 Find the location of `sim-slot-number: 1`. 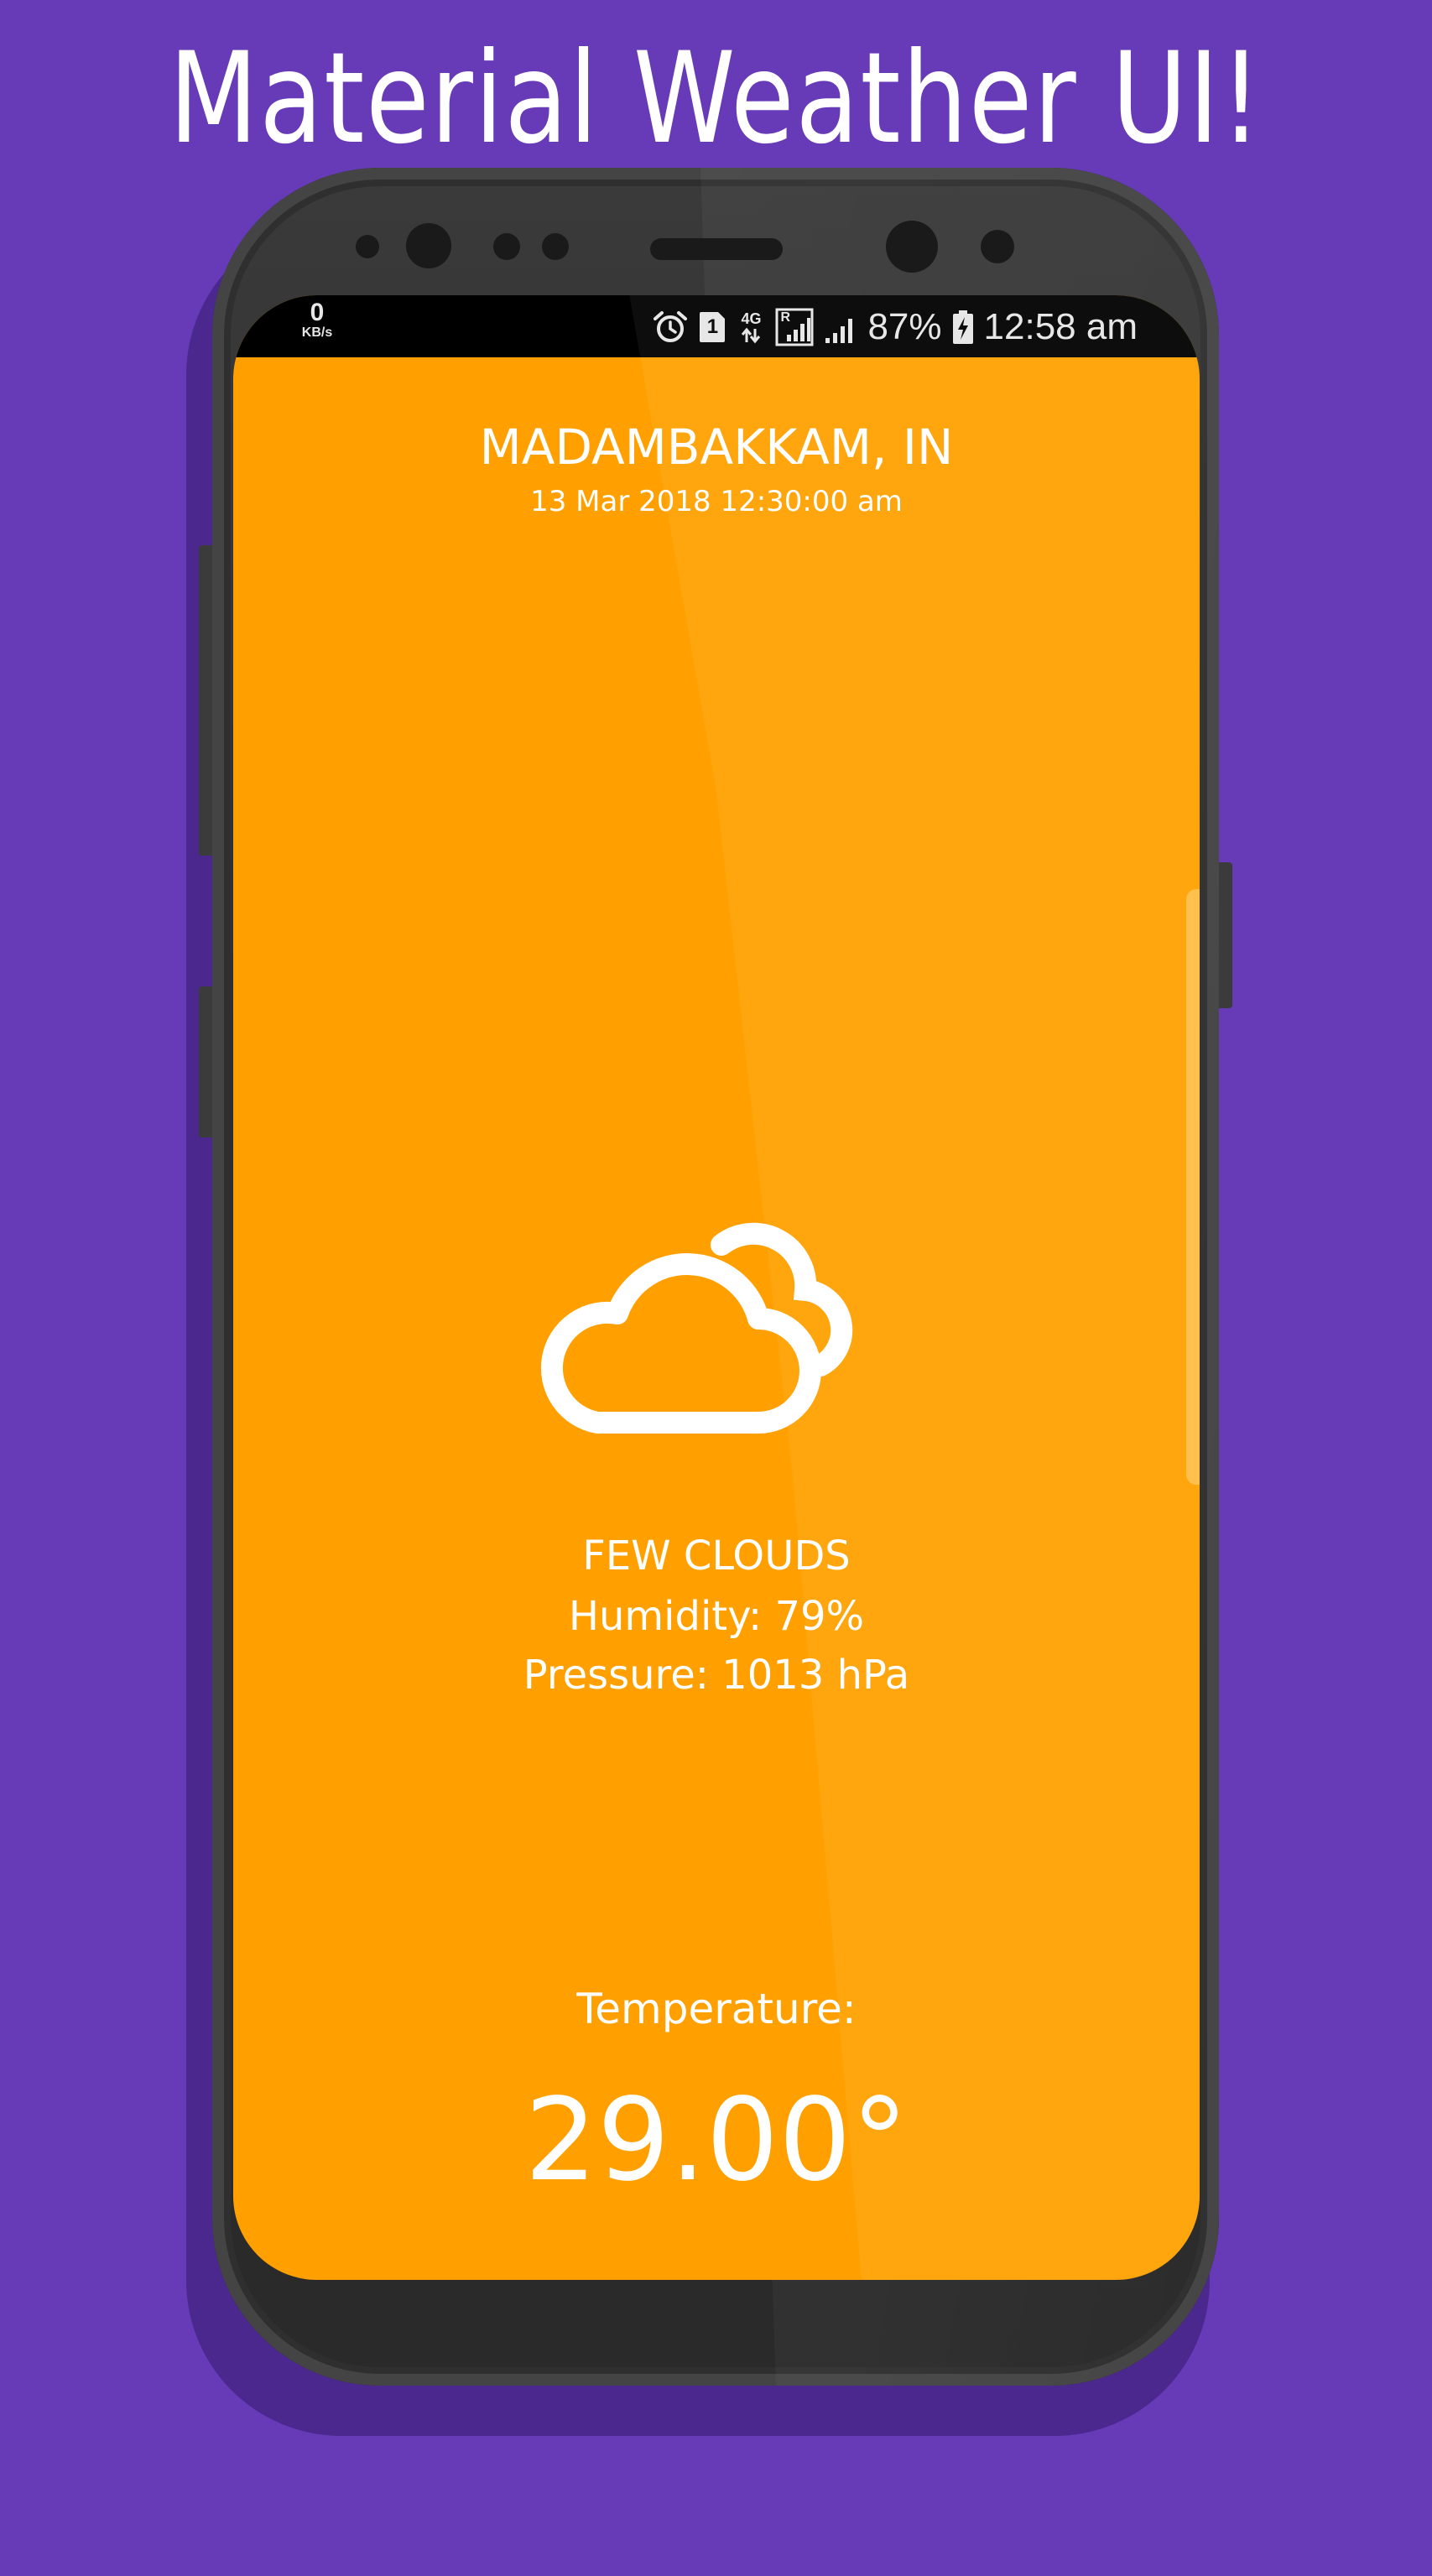

sim-slot-number: 1 is located at coordinates (712, 326).